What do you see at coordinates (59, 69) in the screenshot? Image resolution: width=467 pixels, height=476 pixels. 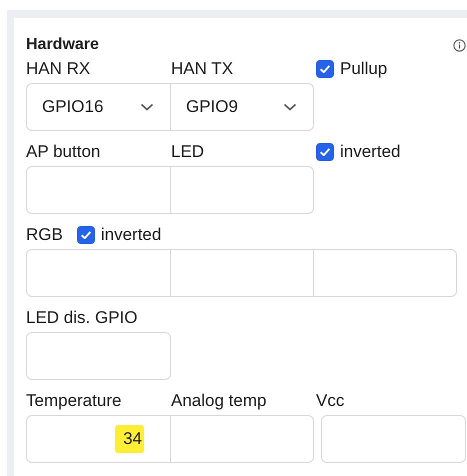 I see `field-label: HAN RX` at bounding box center [59, 69].